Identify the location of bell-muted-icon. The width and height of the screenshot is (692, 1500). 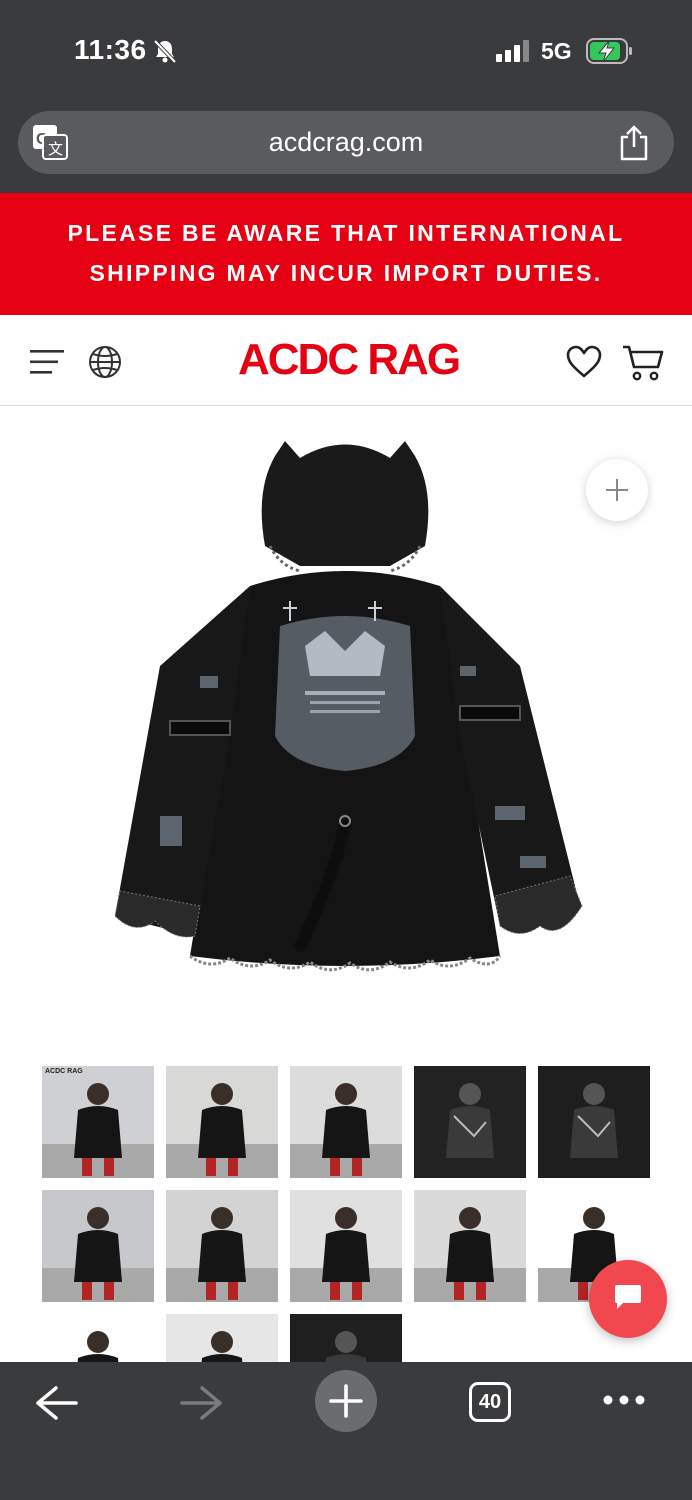
(165, 51).